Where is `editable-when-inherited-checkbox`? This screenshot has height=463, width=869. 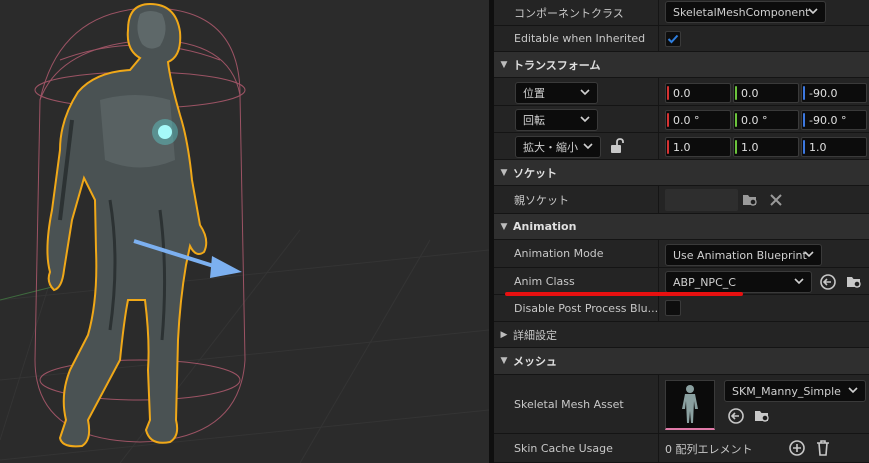
editable-when-inherited-checkbox is located at coordinates (673, 39).